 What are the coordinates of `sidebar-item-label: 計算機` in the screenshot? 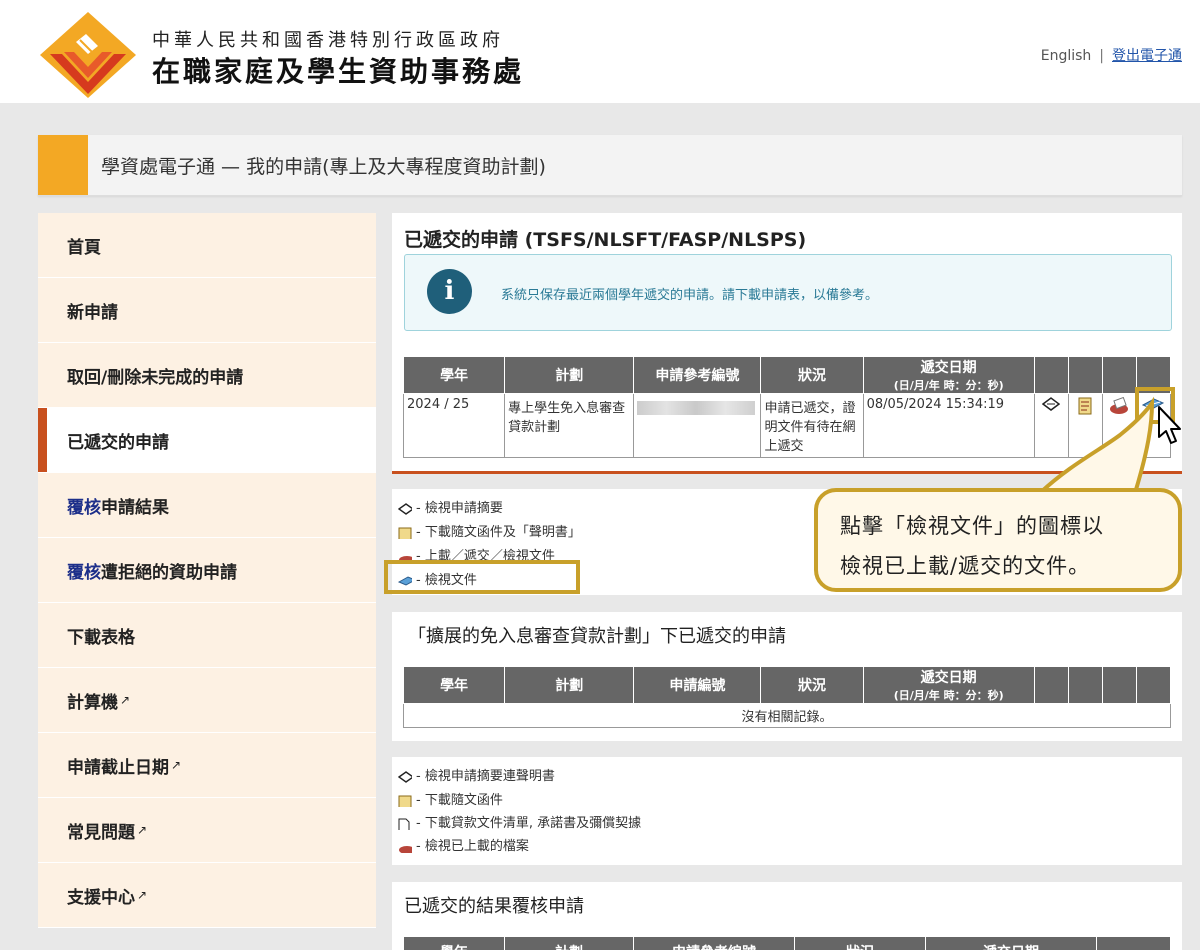 It's located at (92, 702).